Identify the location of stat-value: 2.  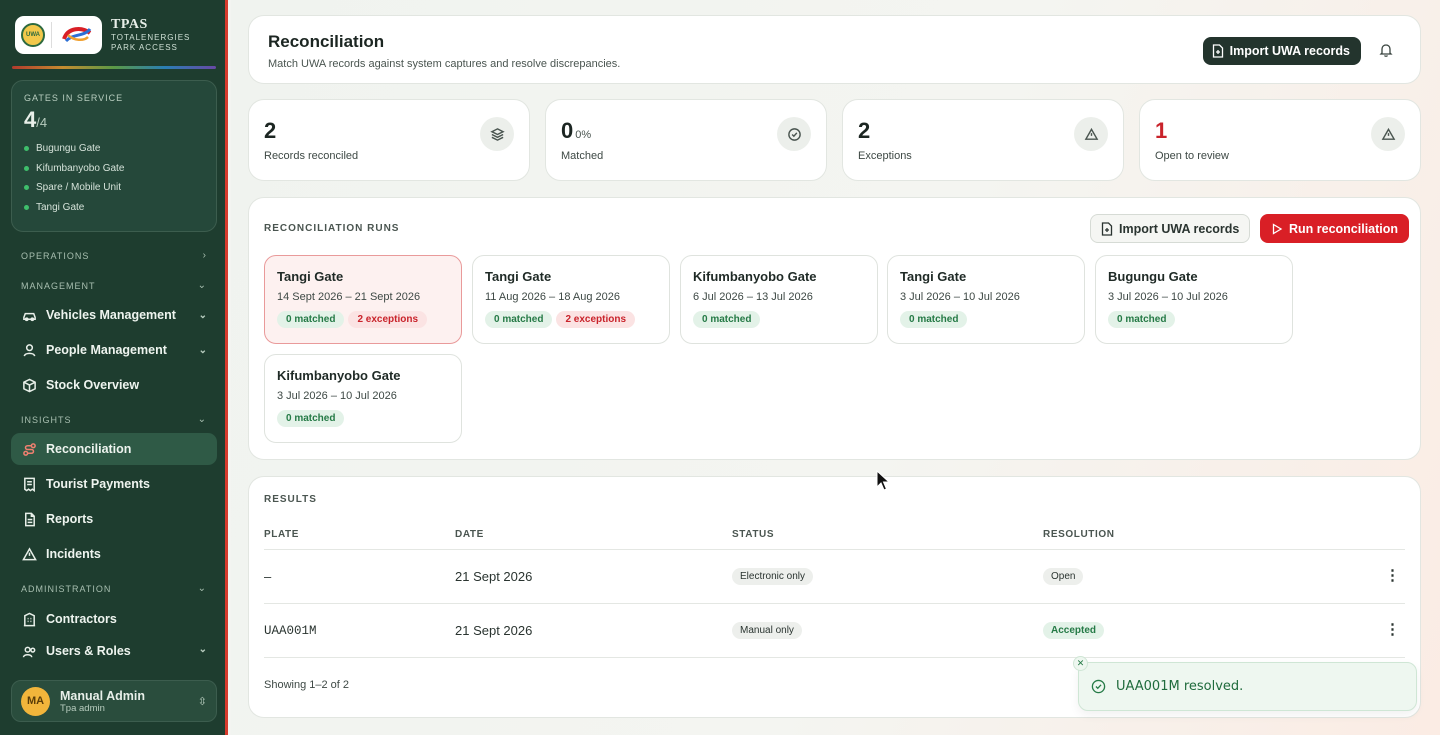
(983, 131).